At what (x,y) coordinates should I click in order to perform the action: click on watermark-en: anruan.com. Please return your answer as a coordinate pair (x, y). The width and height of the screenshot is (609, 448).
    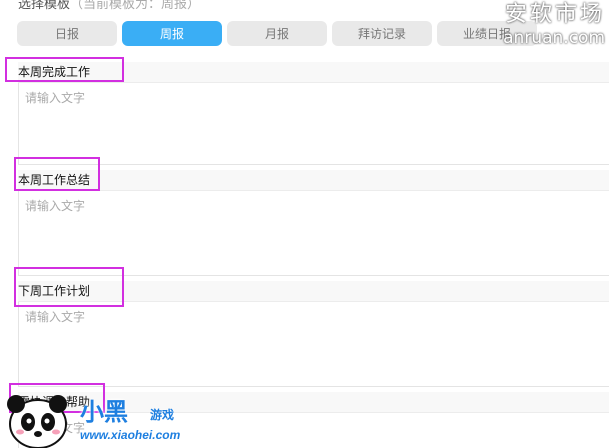
    Looking at the image, I should click on (554, 38).